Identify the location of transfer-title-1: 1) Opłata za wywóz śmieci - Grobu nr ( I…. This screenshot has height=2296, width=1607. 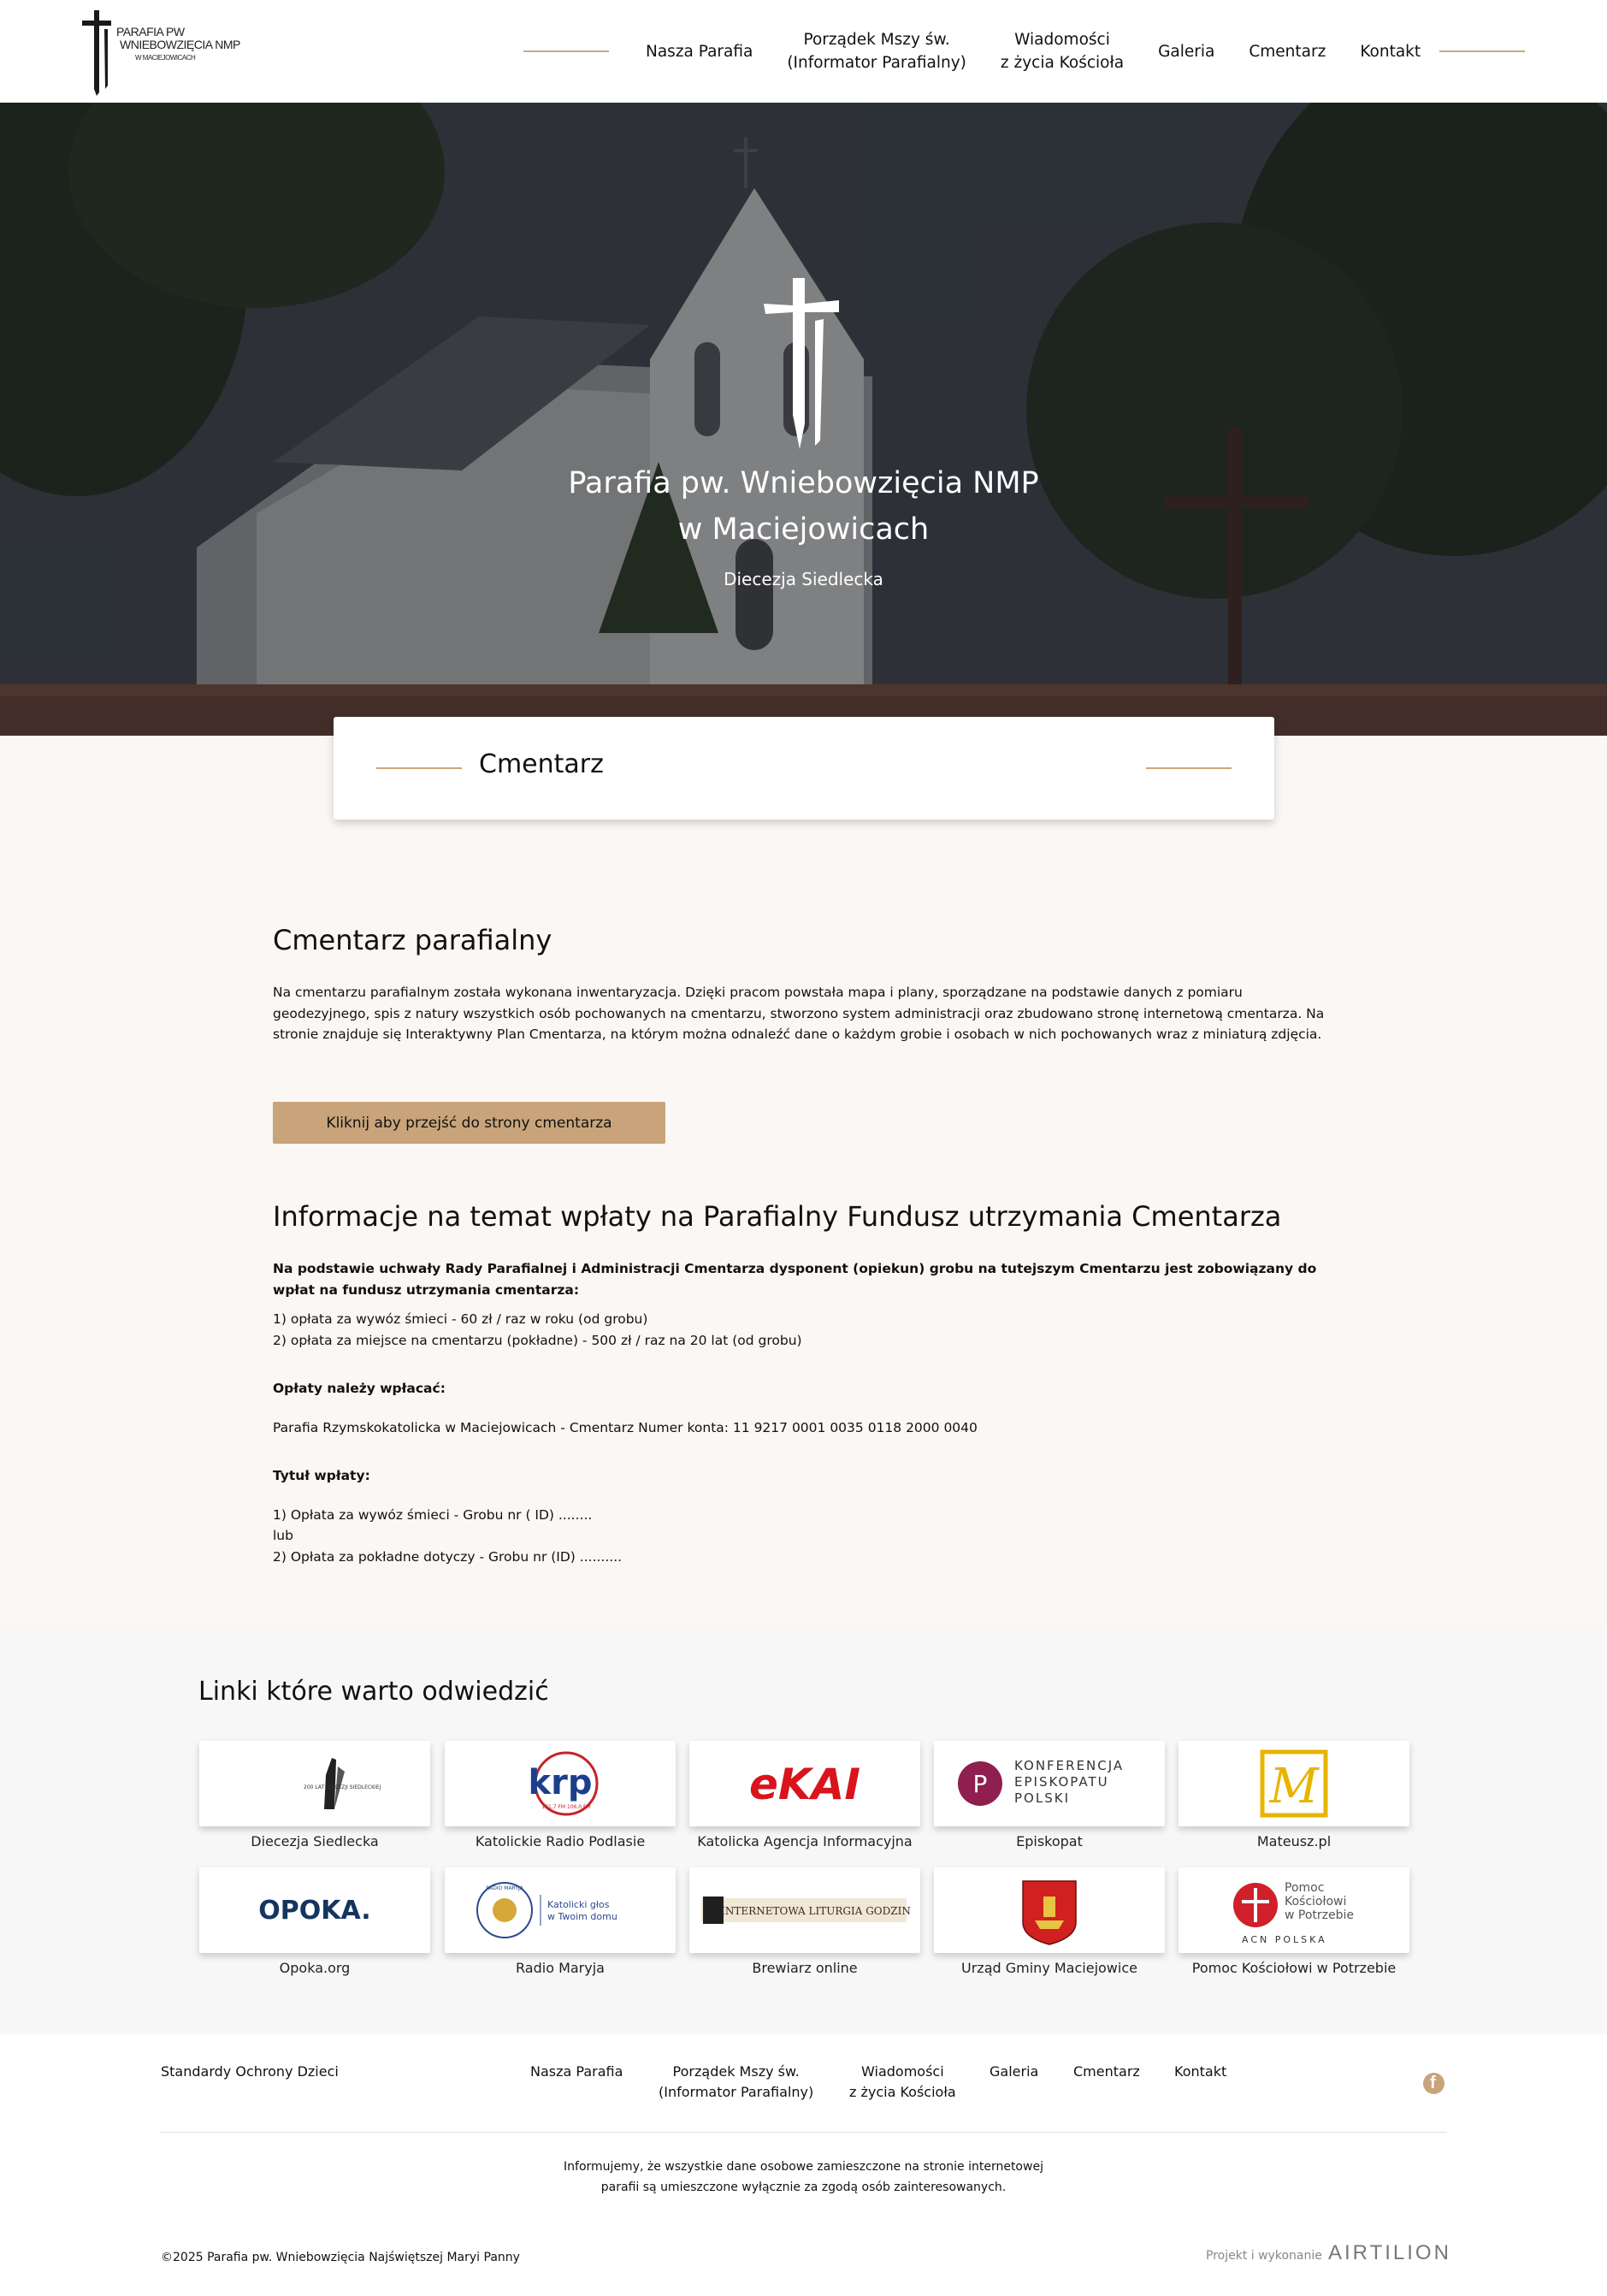
(433, 1514).